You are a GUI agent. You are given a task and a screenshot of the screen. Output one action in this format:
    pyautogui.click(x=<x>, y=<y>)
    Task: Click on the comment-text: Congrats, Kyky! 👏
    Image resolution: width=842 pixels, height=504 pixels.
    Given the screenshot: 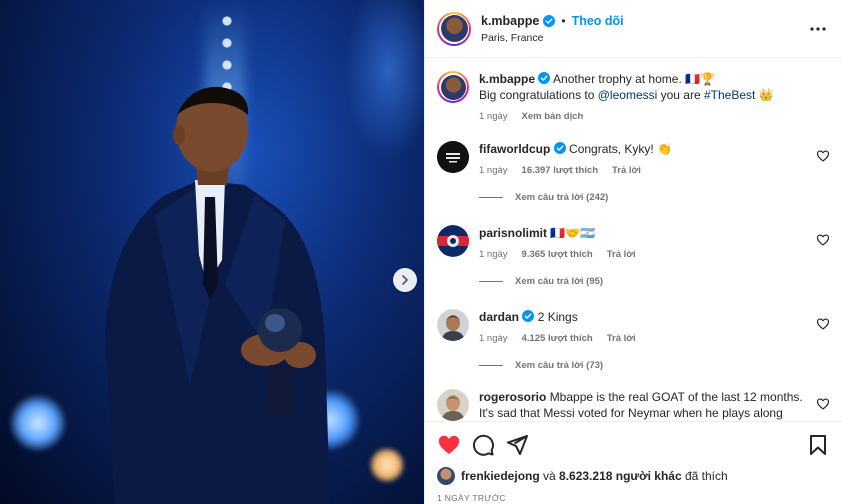 What is the action you would take?
    pyautogui.click(x=621, y=149)
    